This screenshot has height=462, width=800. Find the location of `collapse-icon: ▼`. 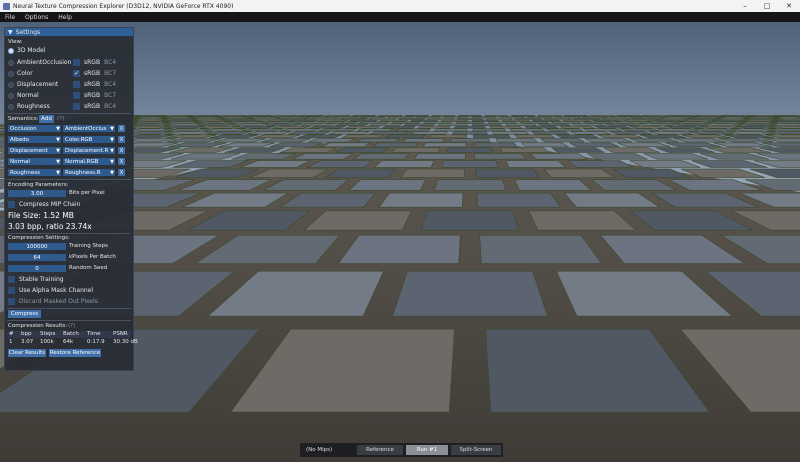

collapse-icon: ▼ is located at coordinates (10, 32).